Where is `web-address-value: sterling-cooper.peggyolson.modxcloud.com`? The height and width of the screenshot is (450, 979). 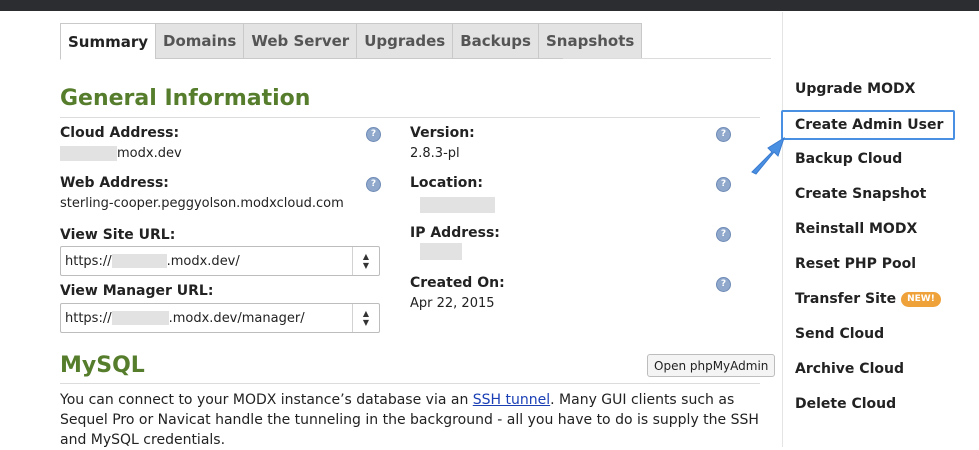 web-address-value: sterling-cooper.peggyolson.modxcloud.com is located at coordinates (202, 203).